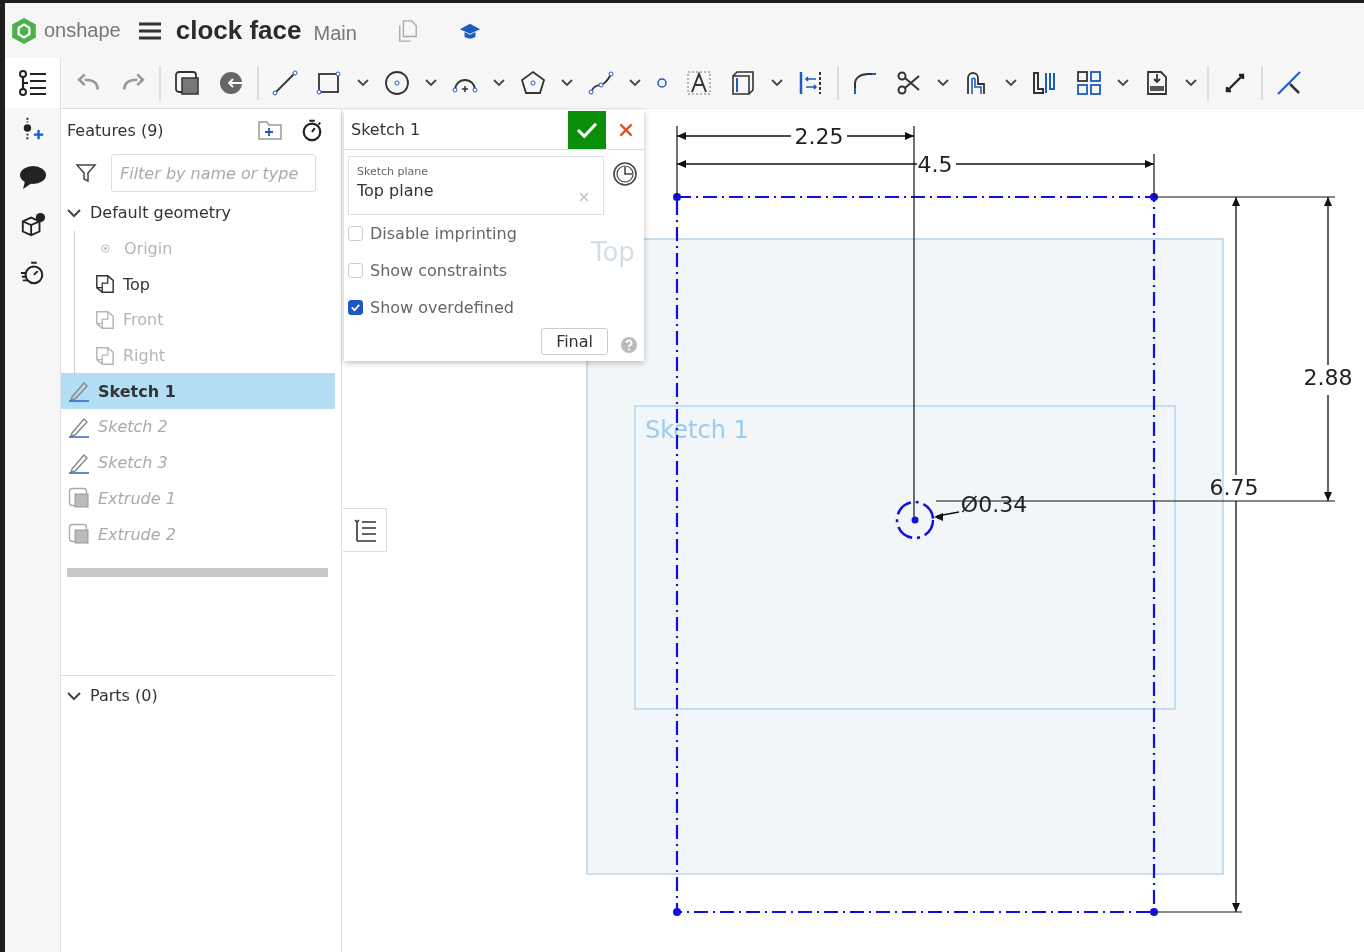  Describe the element at coordinates (116, 130) in the screenshot. I see `features-title: Features (9)` at that location.